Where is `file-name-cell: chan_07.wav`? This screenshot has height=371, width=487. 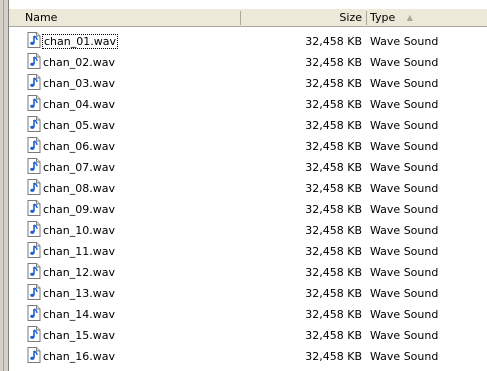
file-name-cell: chan_07.wav is located at coordinates (71, 167).